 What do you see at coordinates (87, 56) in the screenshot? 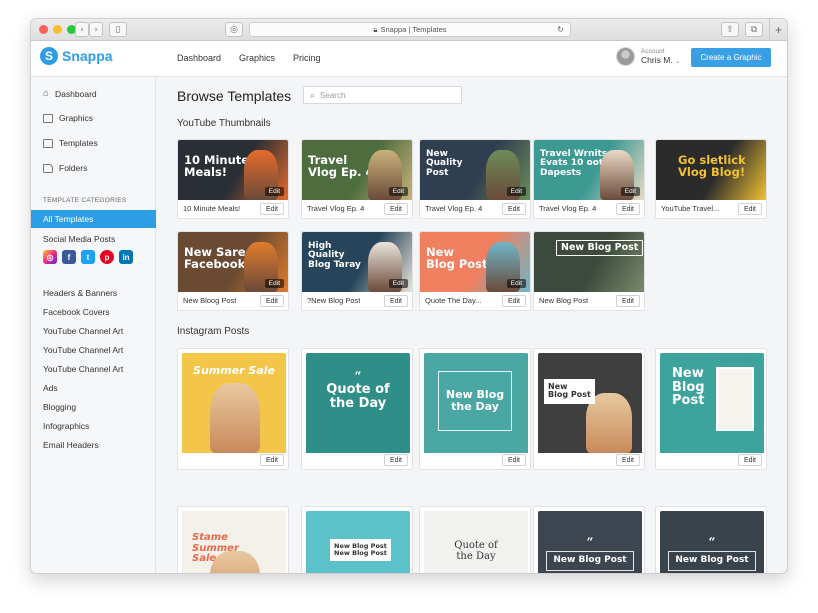
I see `logo-text: Snappa` at bounding box center [87, 56].